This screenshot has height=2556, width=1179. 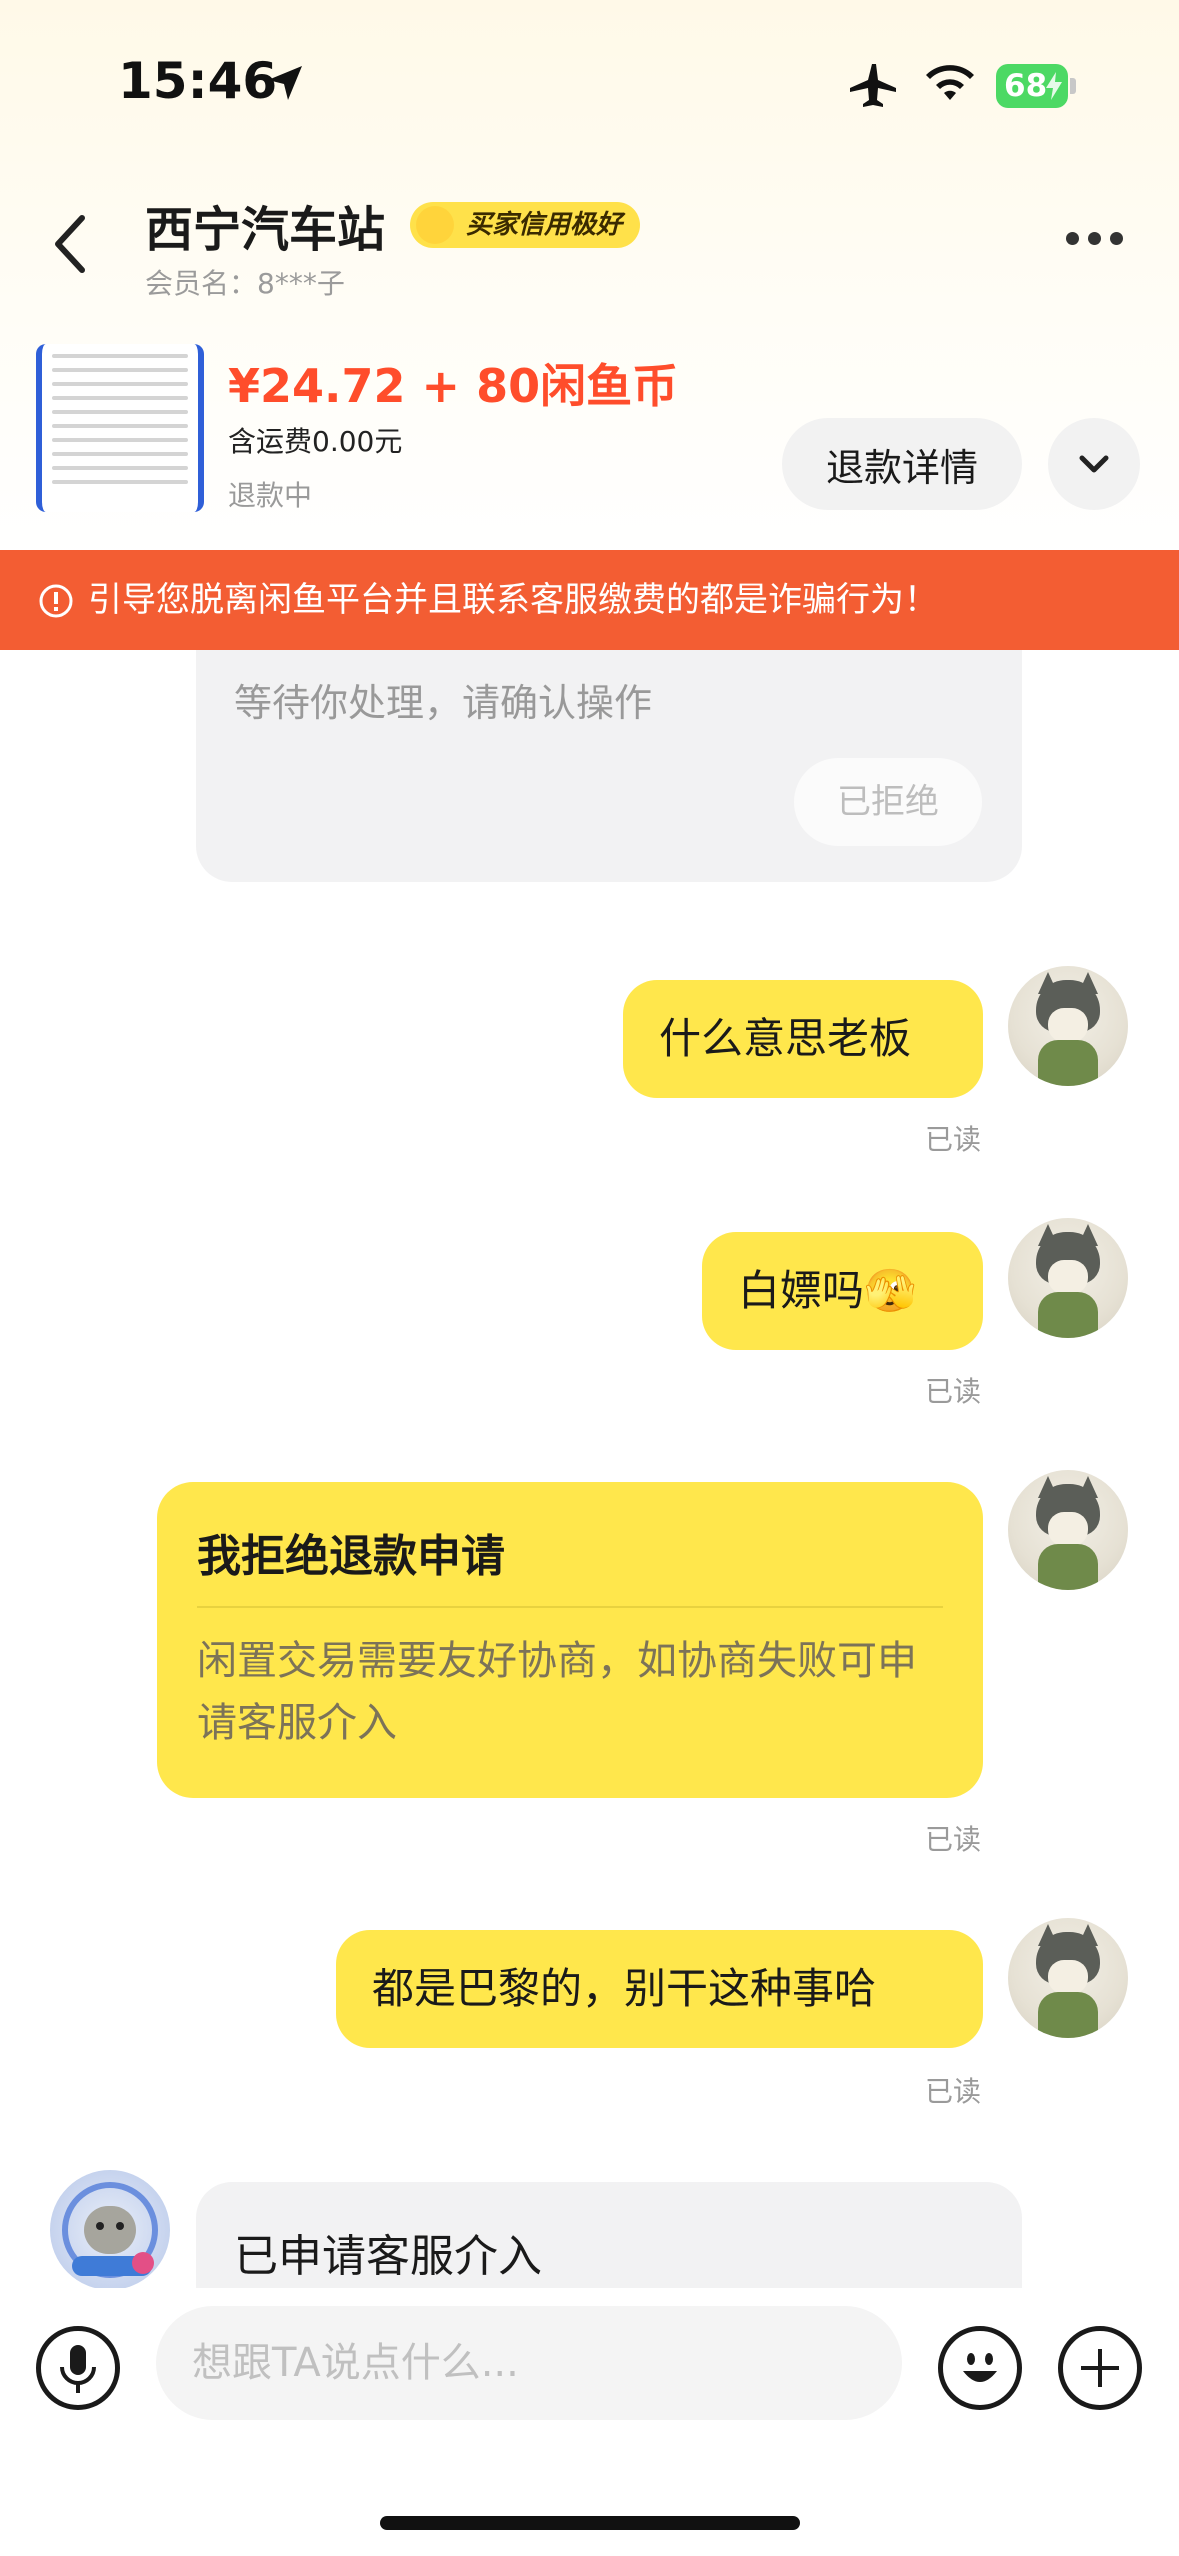 I want to click on refund-status: 退款中, so click(x=270, y=495).